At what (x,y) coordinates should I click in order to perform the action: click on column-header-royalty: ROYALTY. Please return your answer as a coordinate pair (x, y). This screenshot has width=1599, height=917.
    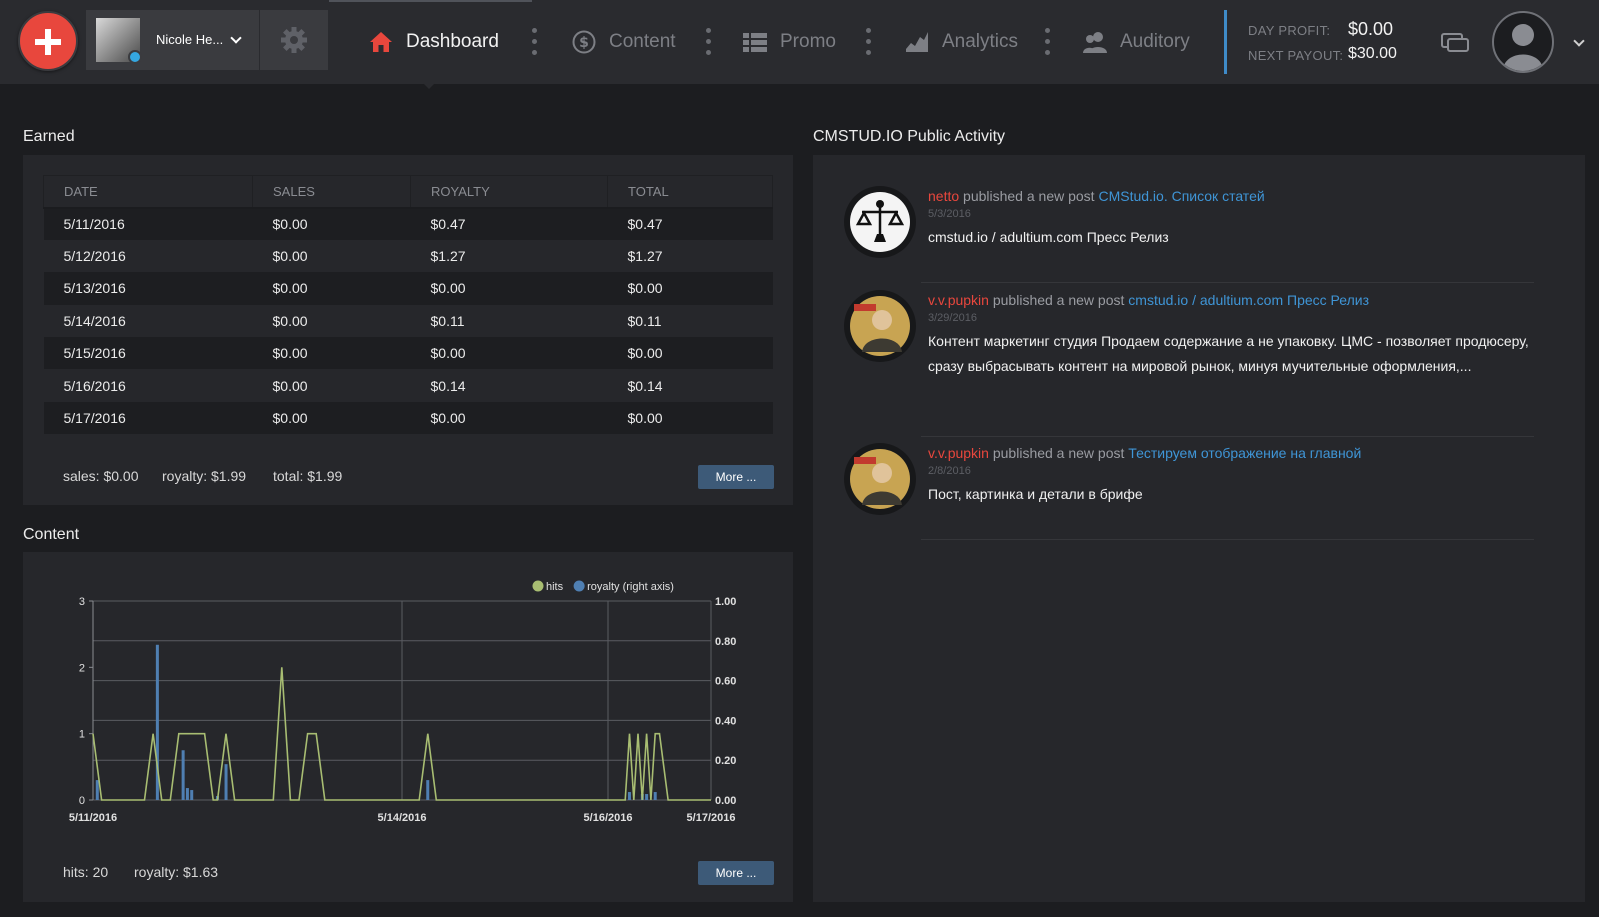
    Looking at the image, I should click on (509, 192).